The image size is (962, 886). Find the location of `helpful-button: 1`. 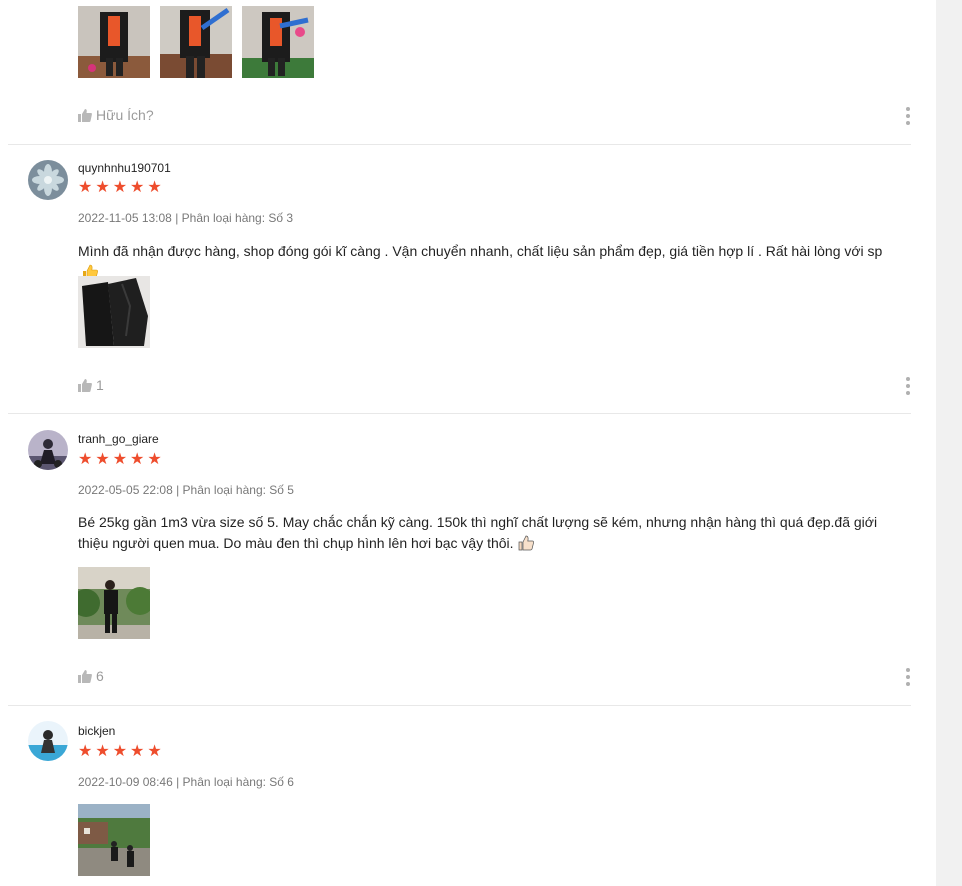

helpful-button: 1 is located at coordinates (91, 385).